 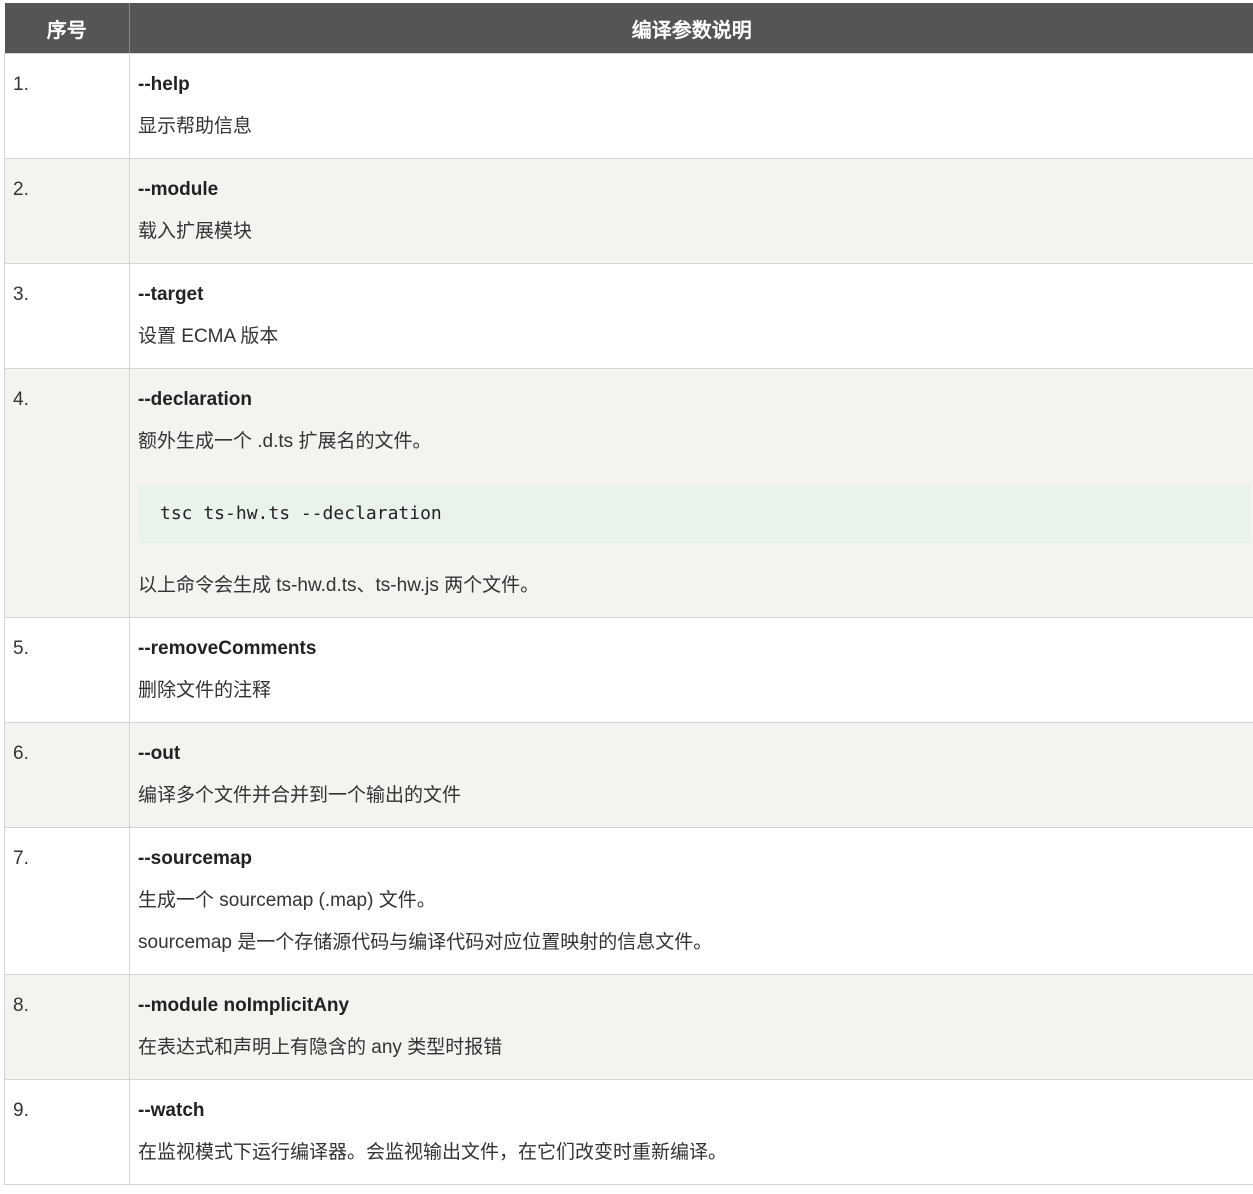 I want to click on row-number: 7., so click(x=67, y=901).